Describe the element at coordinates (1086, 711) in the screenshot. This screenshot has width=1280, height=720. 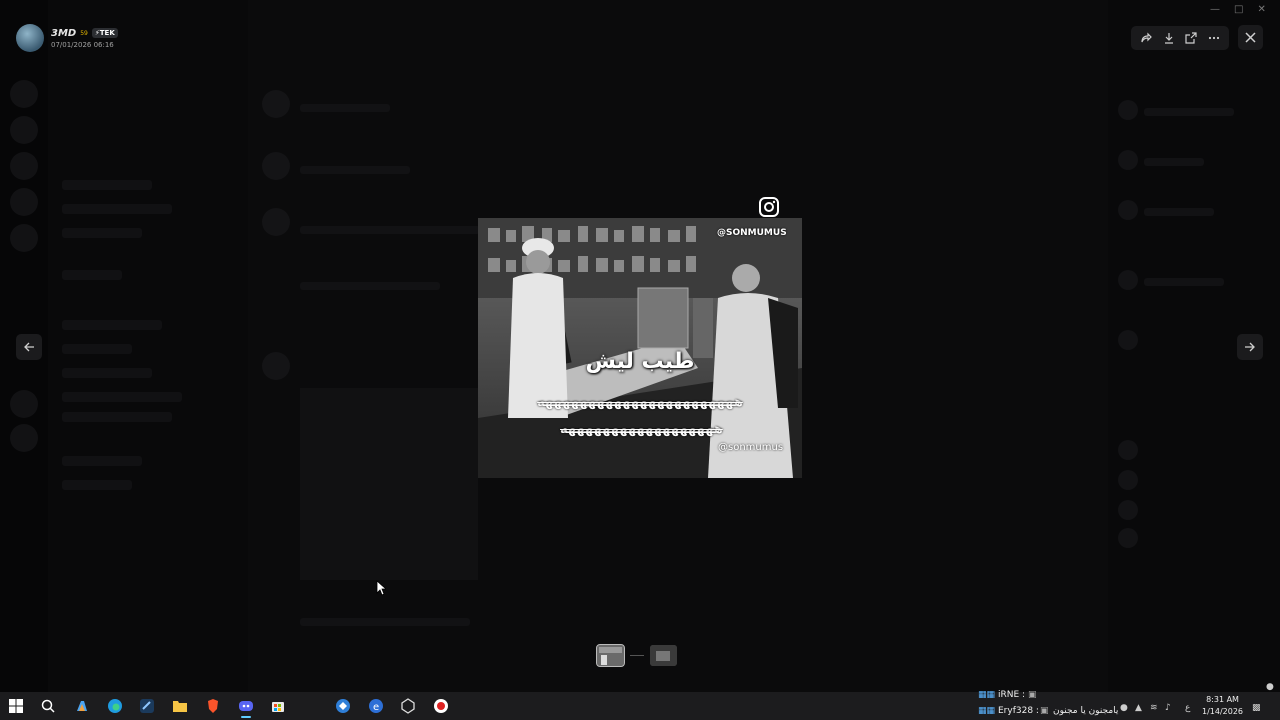
I see `tray-message: يامجنون يا مجنون` at that location.